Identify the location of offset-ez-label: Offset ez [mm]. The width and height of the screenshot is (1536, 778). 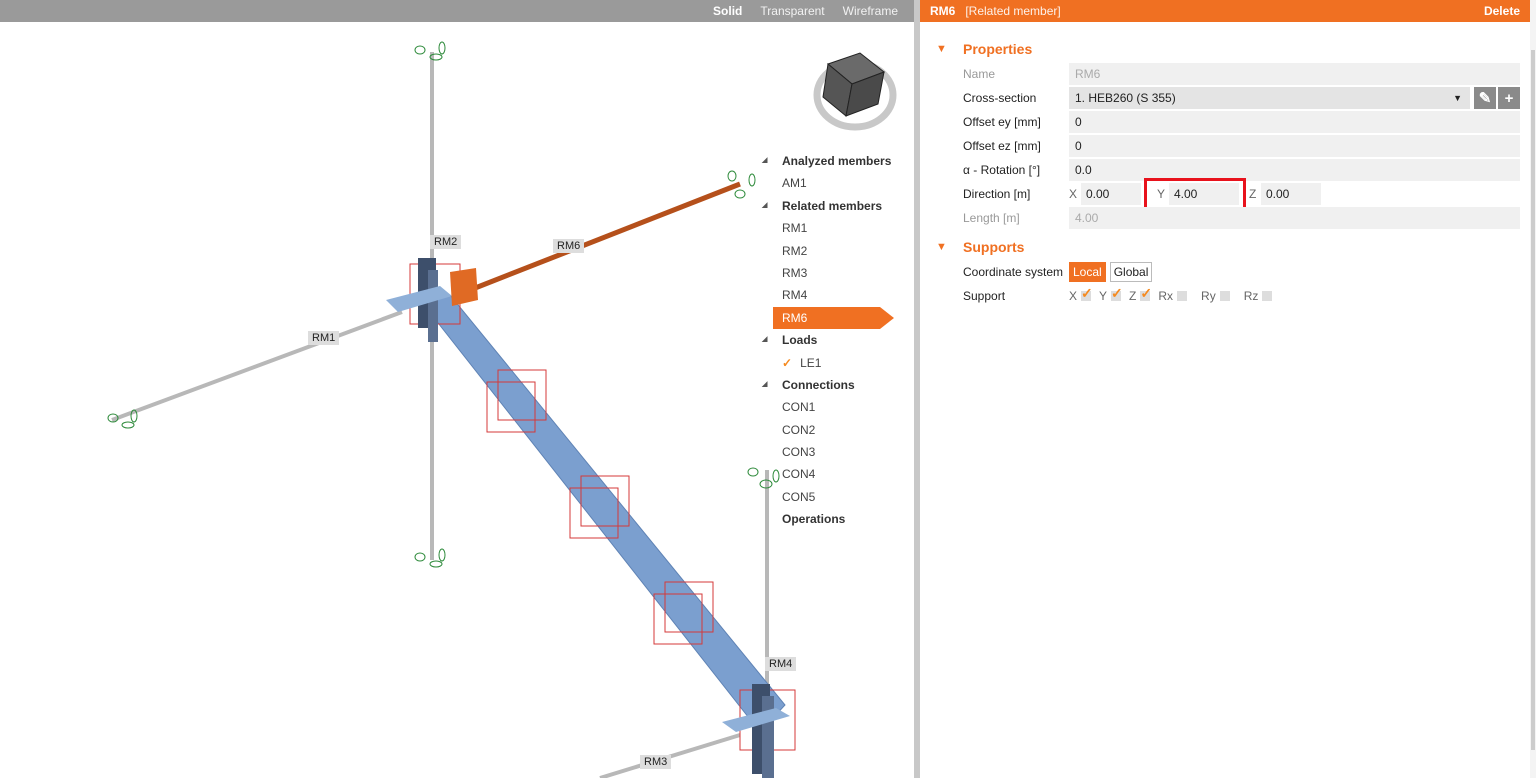
(1002, 146).